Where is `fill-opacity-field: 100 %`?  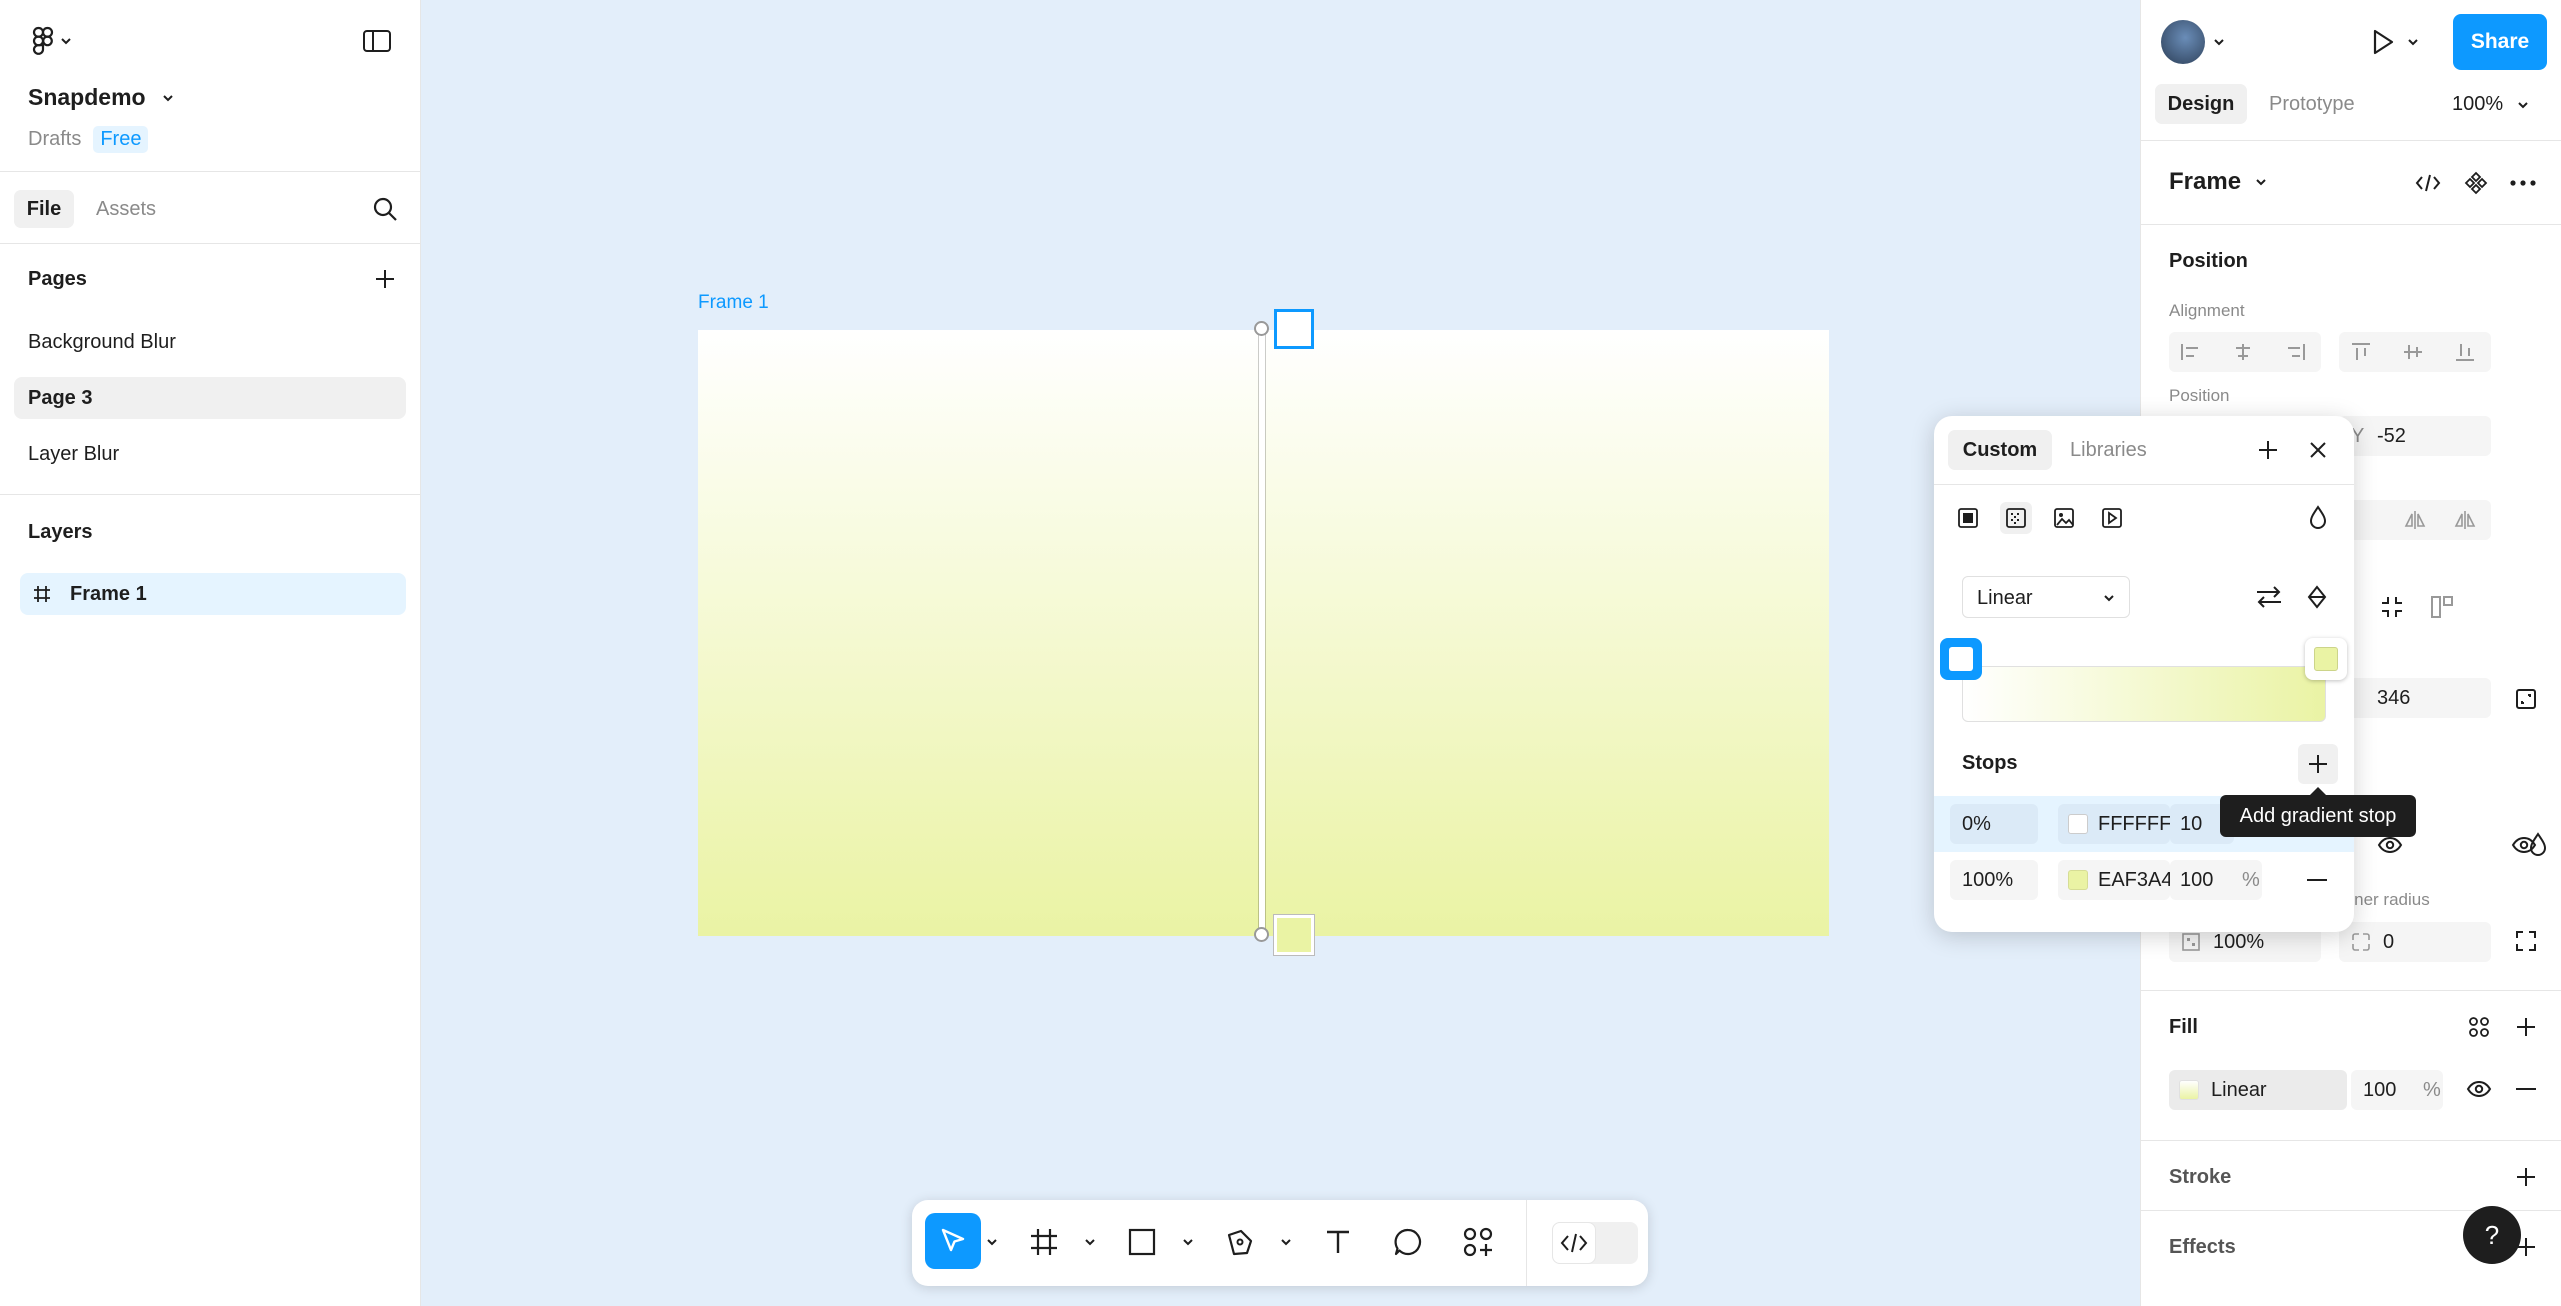
fill-opacity-field: 100 % is located at coordinates (2397, 1090).